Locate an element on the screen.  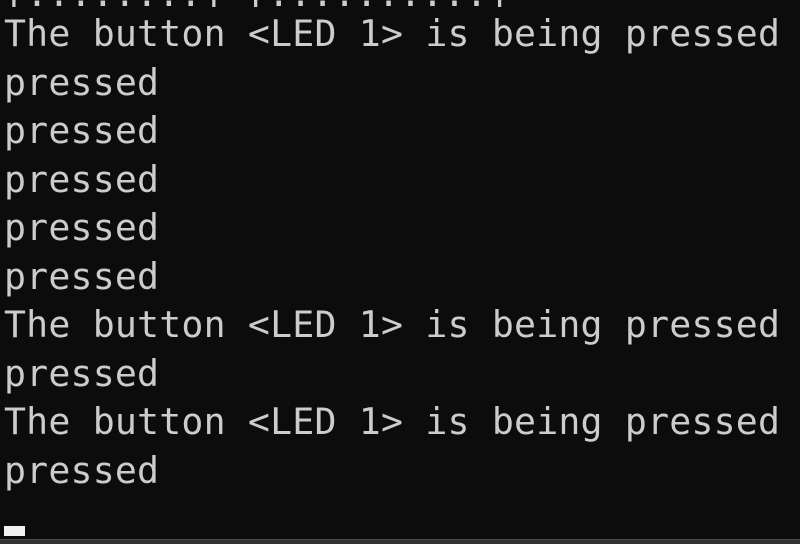
clipped-output-line: [........] [..........] is located at coordinates (256, 3).